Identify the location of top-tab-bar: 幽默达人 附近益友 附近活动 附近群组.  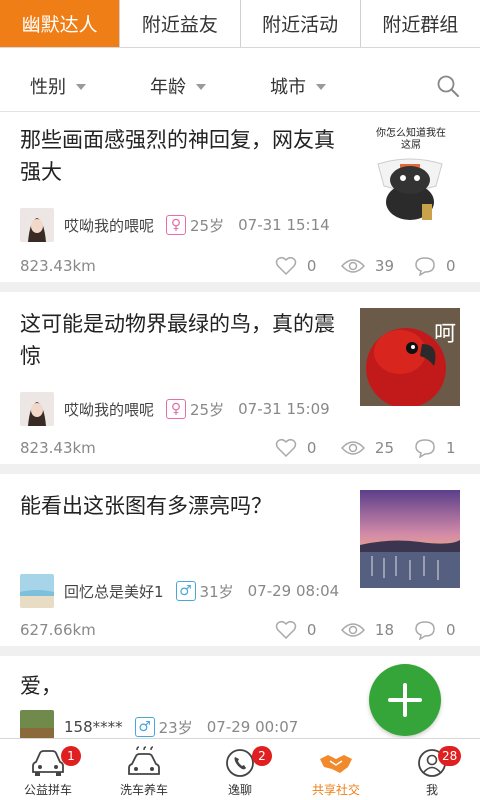
(240, 24).